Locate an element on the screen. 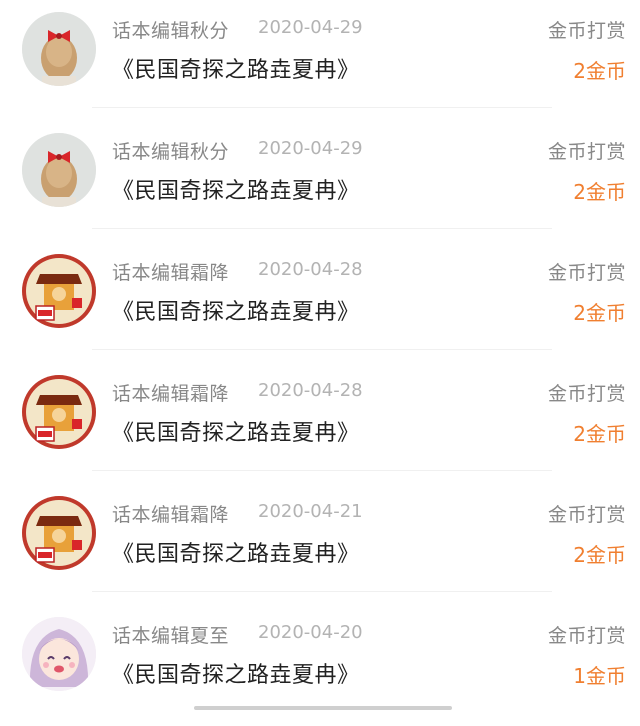  date: 2020-04-20 is located at coordinates (310, 632).